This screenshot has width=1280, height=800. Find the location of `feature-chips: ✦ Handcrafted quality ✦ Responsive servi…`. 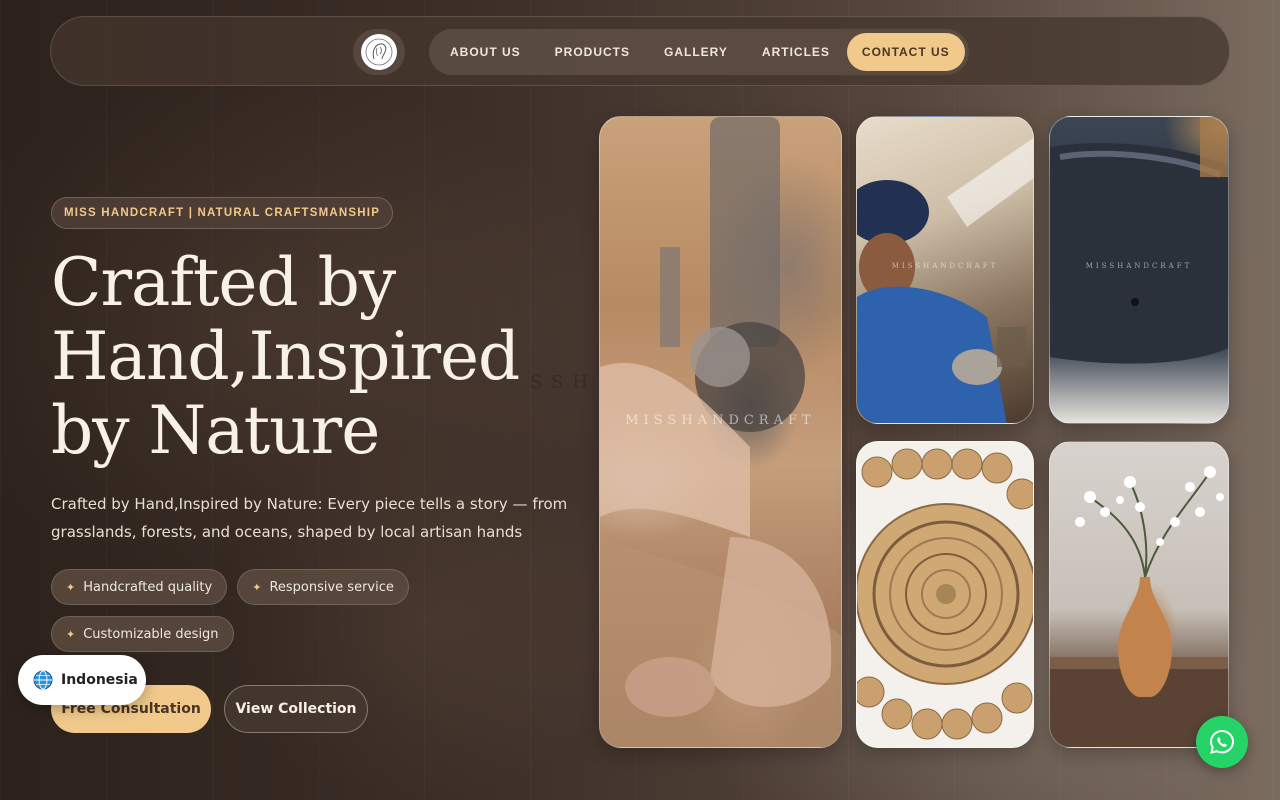

feature-chips: ✦ Handcrafted quality ✦ Responsive servi… is located at coordinates (241, 610).